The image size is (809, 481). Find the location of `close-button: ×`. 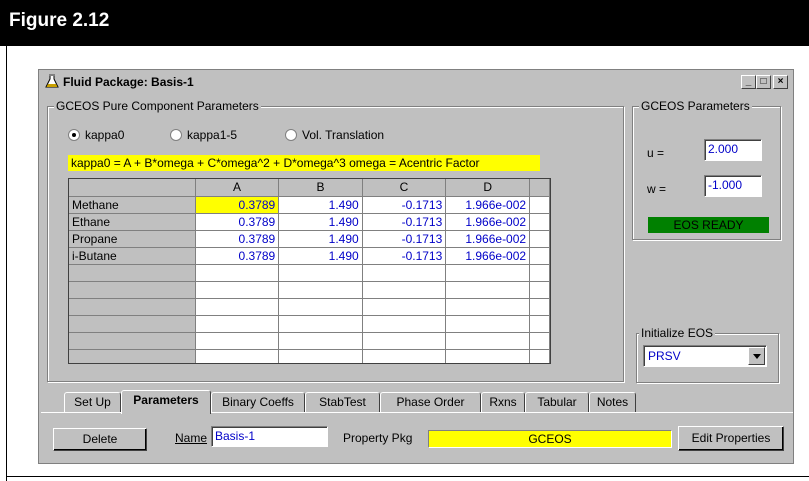

close-button: × is located at coordinates (780, 82).